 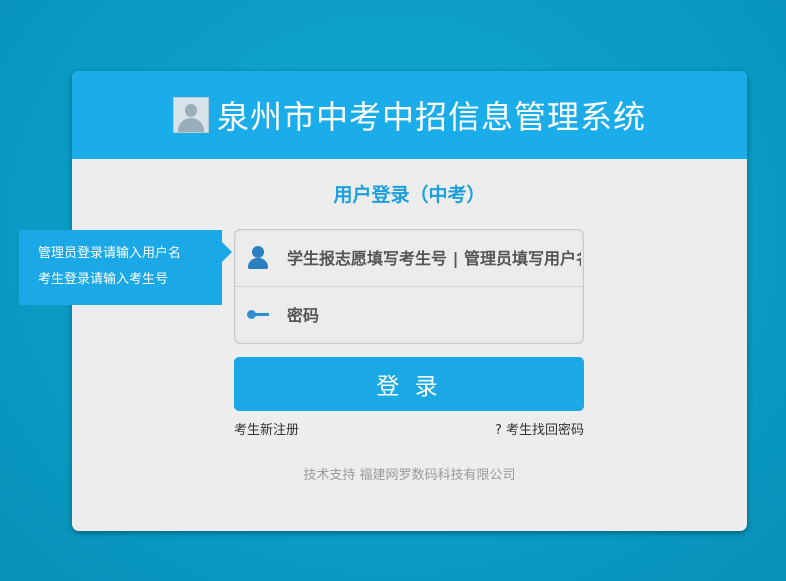 What do you see at coordinates (409, 475) in the screenshot?
I see `footer-credit: 技术支持 福建网罗数码科技有限公司` at bounding box center [409, 475].